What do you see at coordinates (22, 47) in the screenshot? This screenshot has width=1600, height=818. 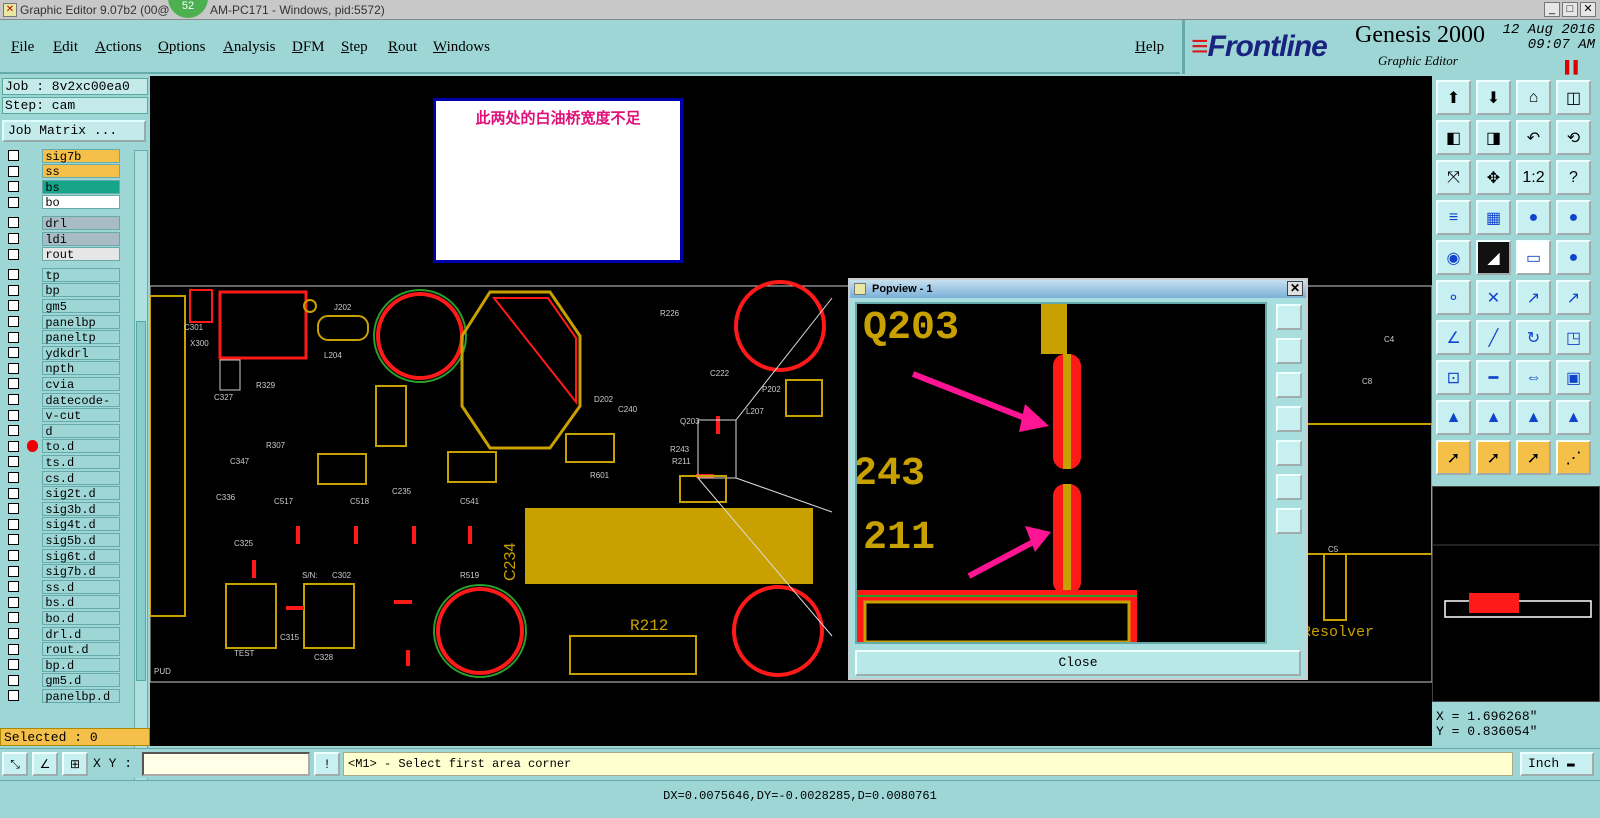 I see `menu-file: File` at bounding box center [22, 47].